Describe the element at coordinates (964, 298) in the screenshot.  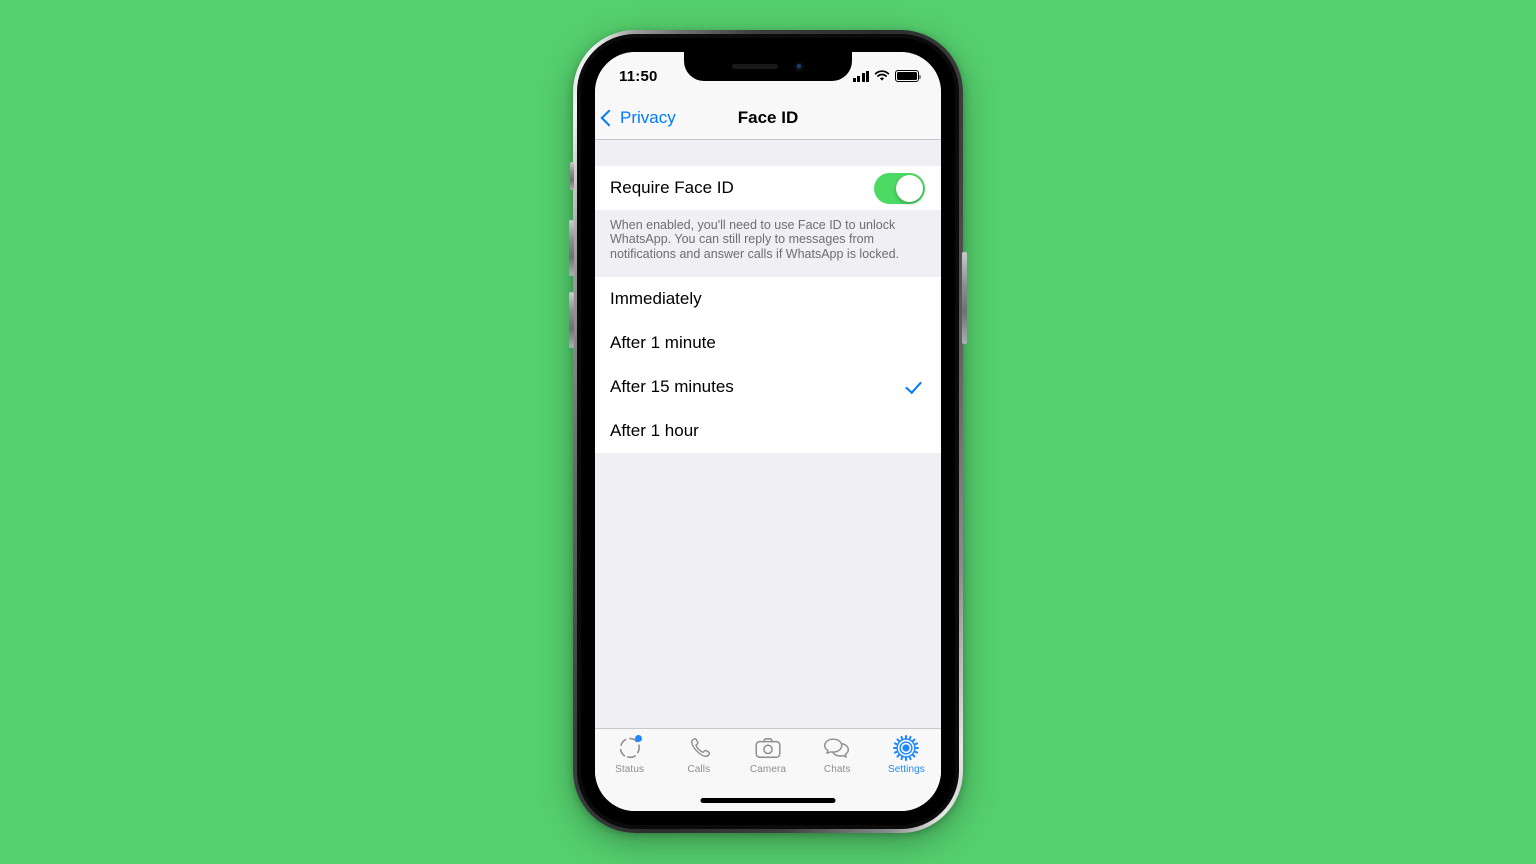
I see `power-button` at that location.